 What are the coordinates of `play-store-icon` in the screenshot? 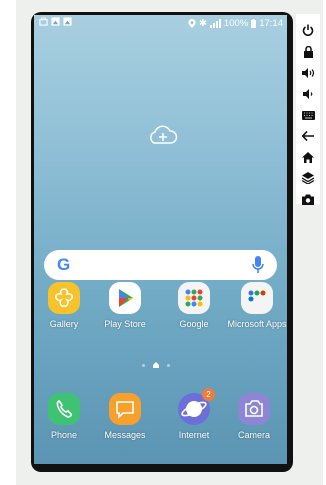 It's located at (125, 298).